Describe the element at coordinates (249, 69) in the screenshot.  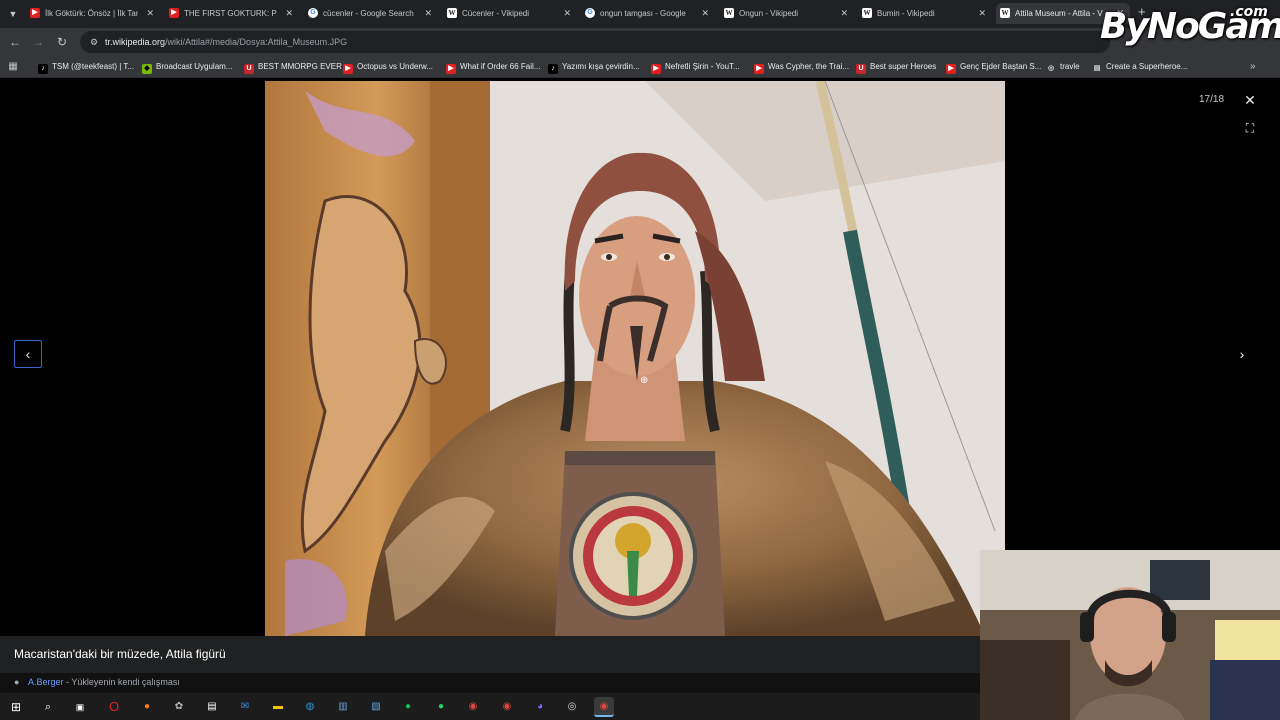
I see `ultimate-guitar-icon: U` at that location.